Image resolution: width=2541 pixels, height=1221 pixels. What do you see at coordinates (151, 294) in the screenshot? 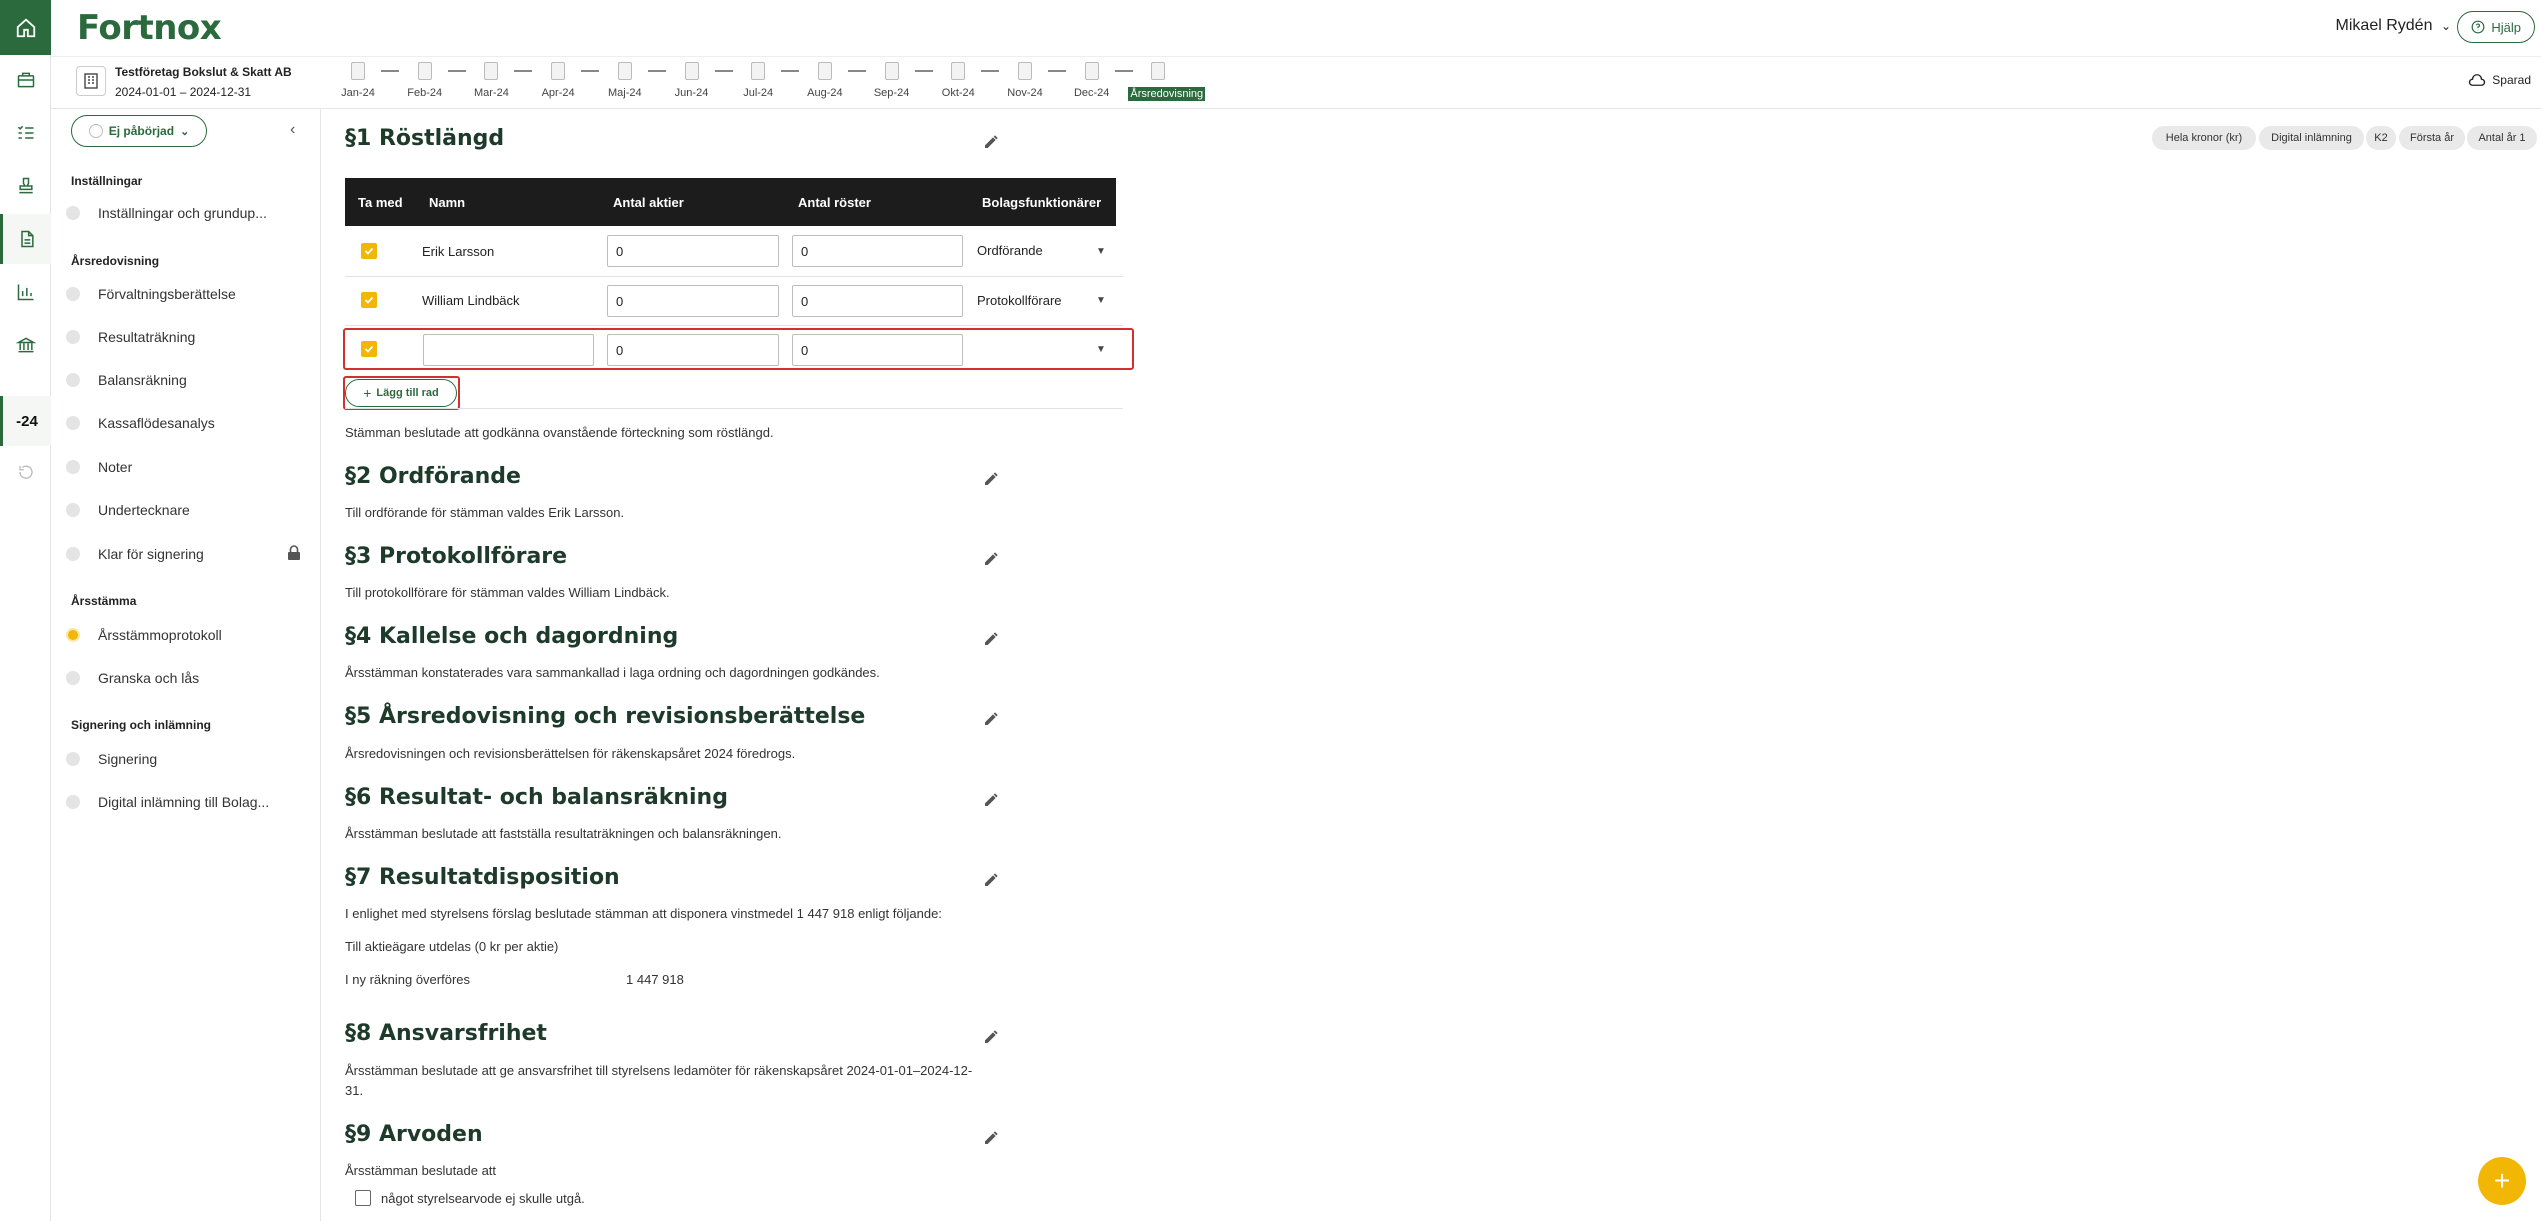
I see `sidebar-item-forvaltningsberattelse: Förvaltningsberättelse` at bounding box center [151, 294].